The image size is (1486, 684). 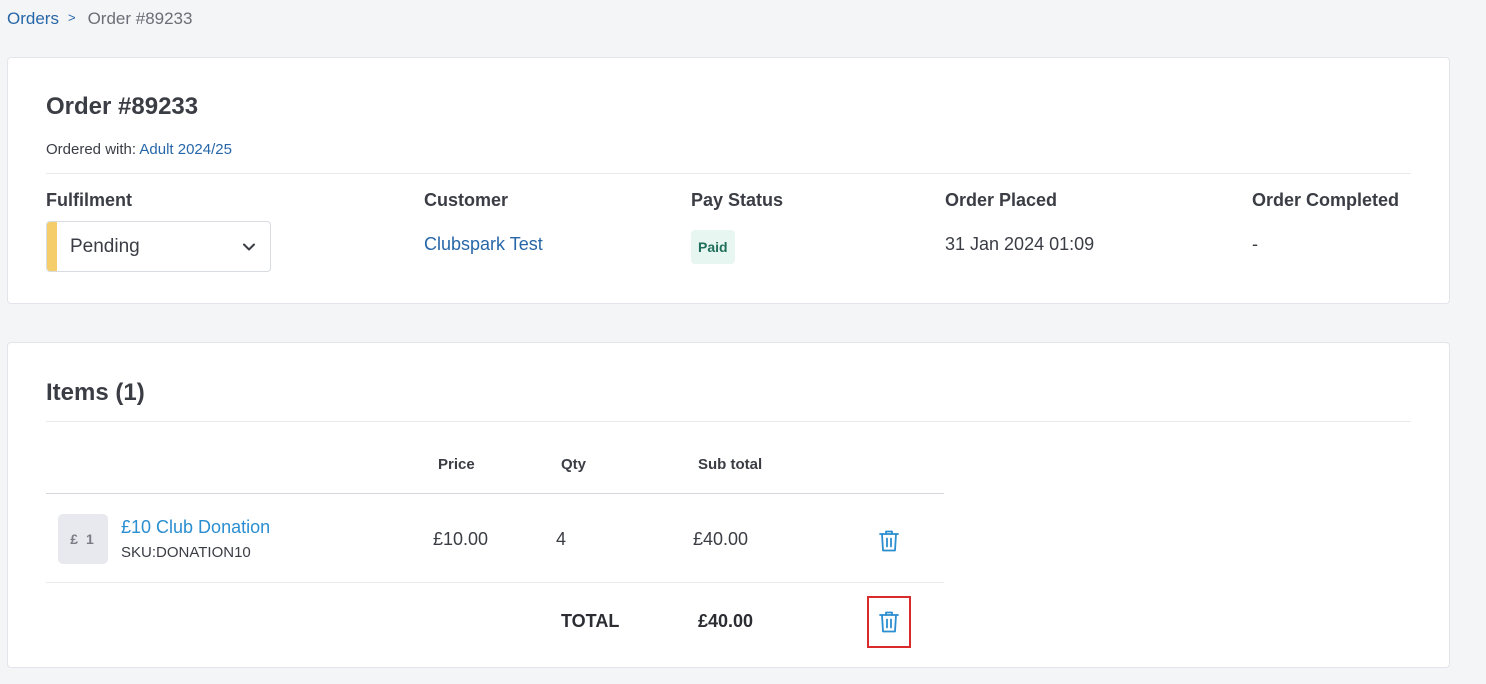 I want to click on subtotal-column-header: Sub total, so click(x=730, y=464).